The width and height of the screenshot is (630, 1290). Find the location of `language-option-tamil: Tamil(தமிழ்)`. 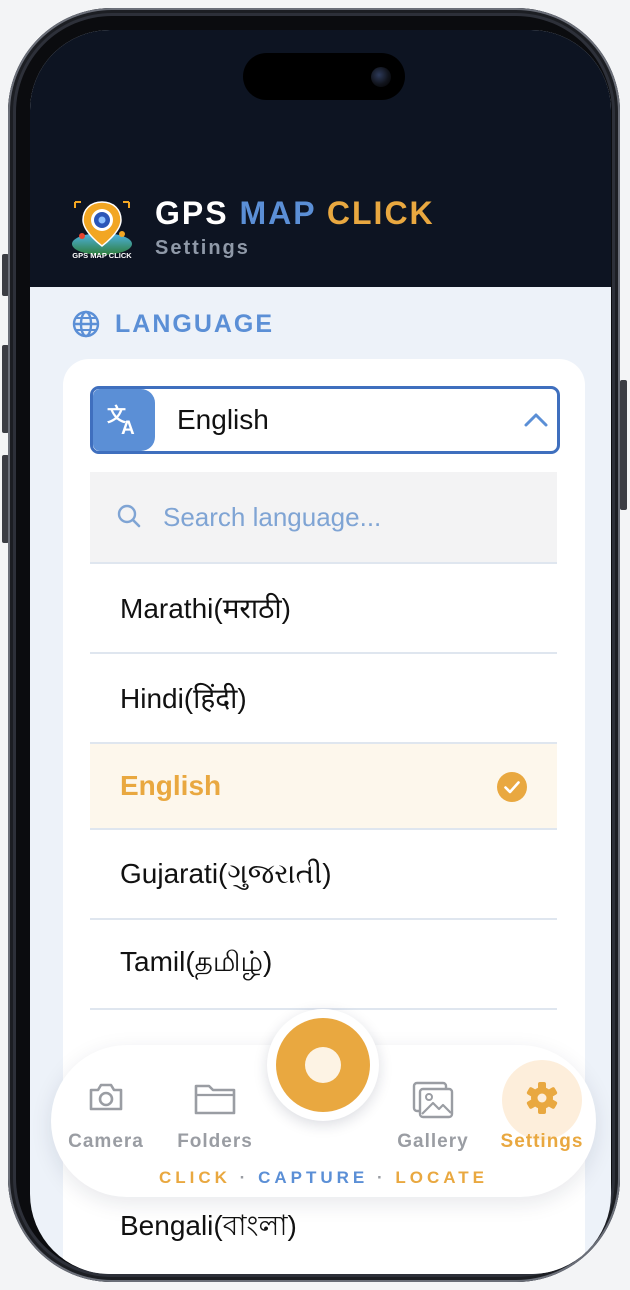

language-option-tamil: Tamil(தமிழ்) is located at coordinates (323, 965).